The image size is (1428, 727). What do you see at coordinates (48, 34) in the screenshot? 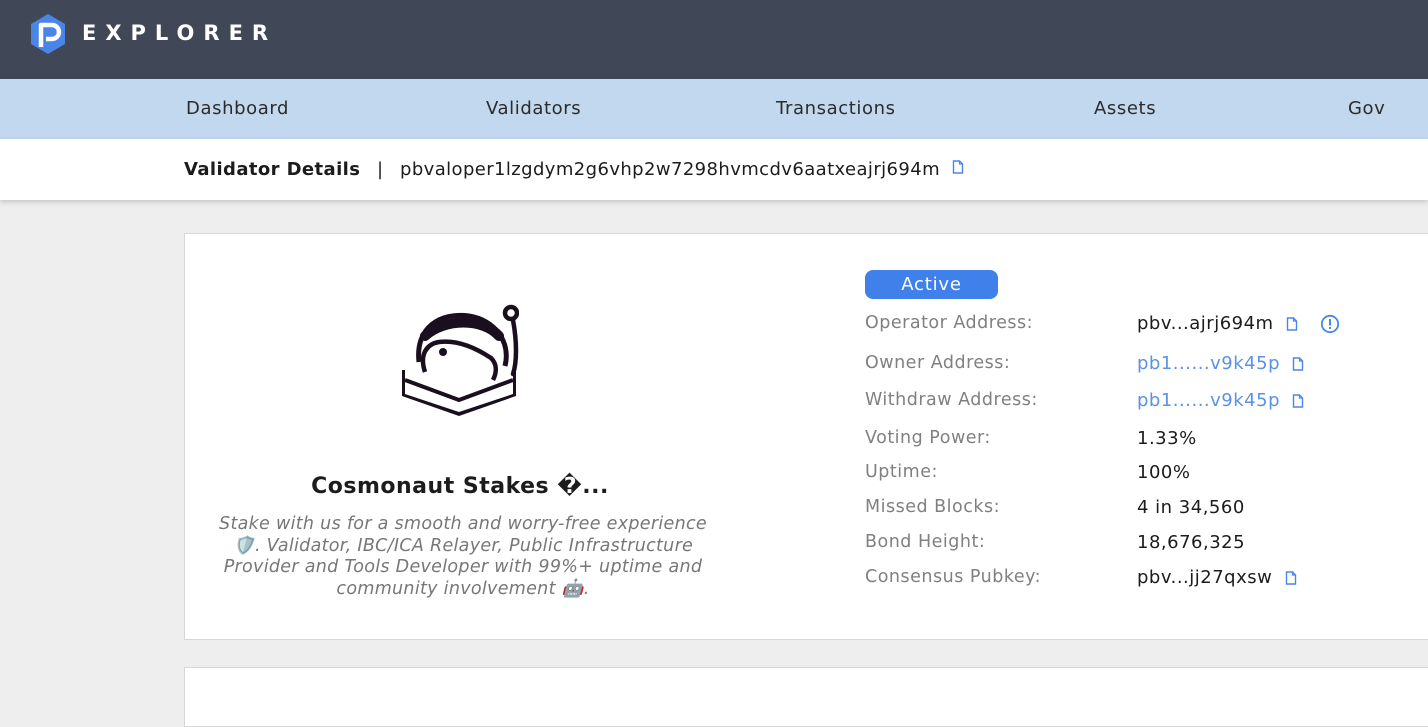
I see `p-logo-icon` at bounding box center [48, 34].